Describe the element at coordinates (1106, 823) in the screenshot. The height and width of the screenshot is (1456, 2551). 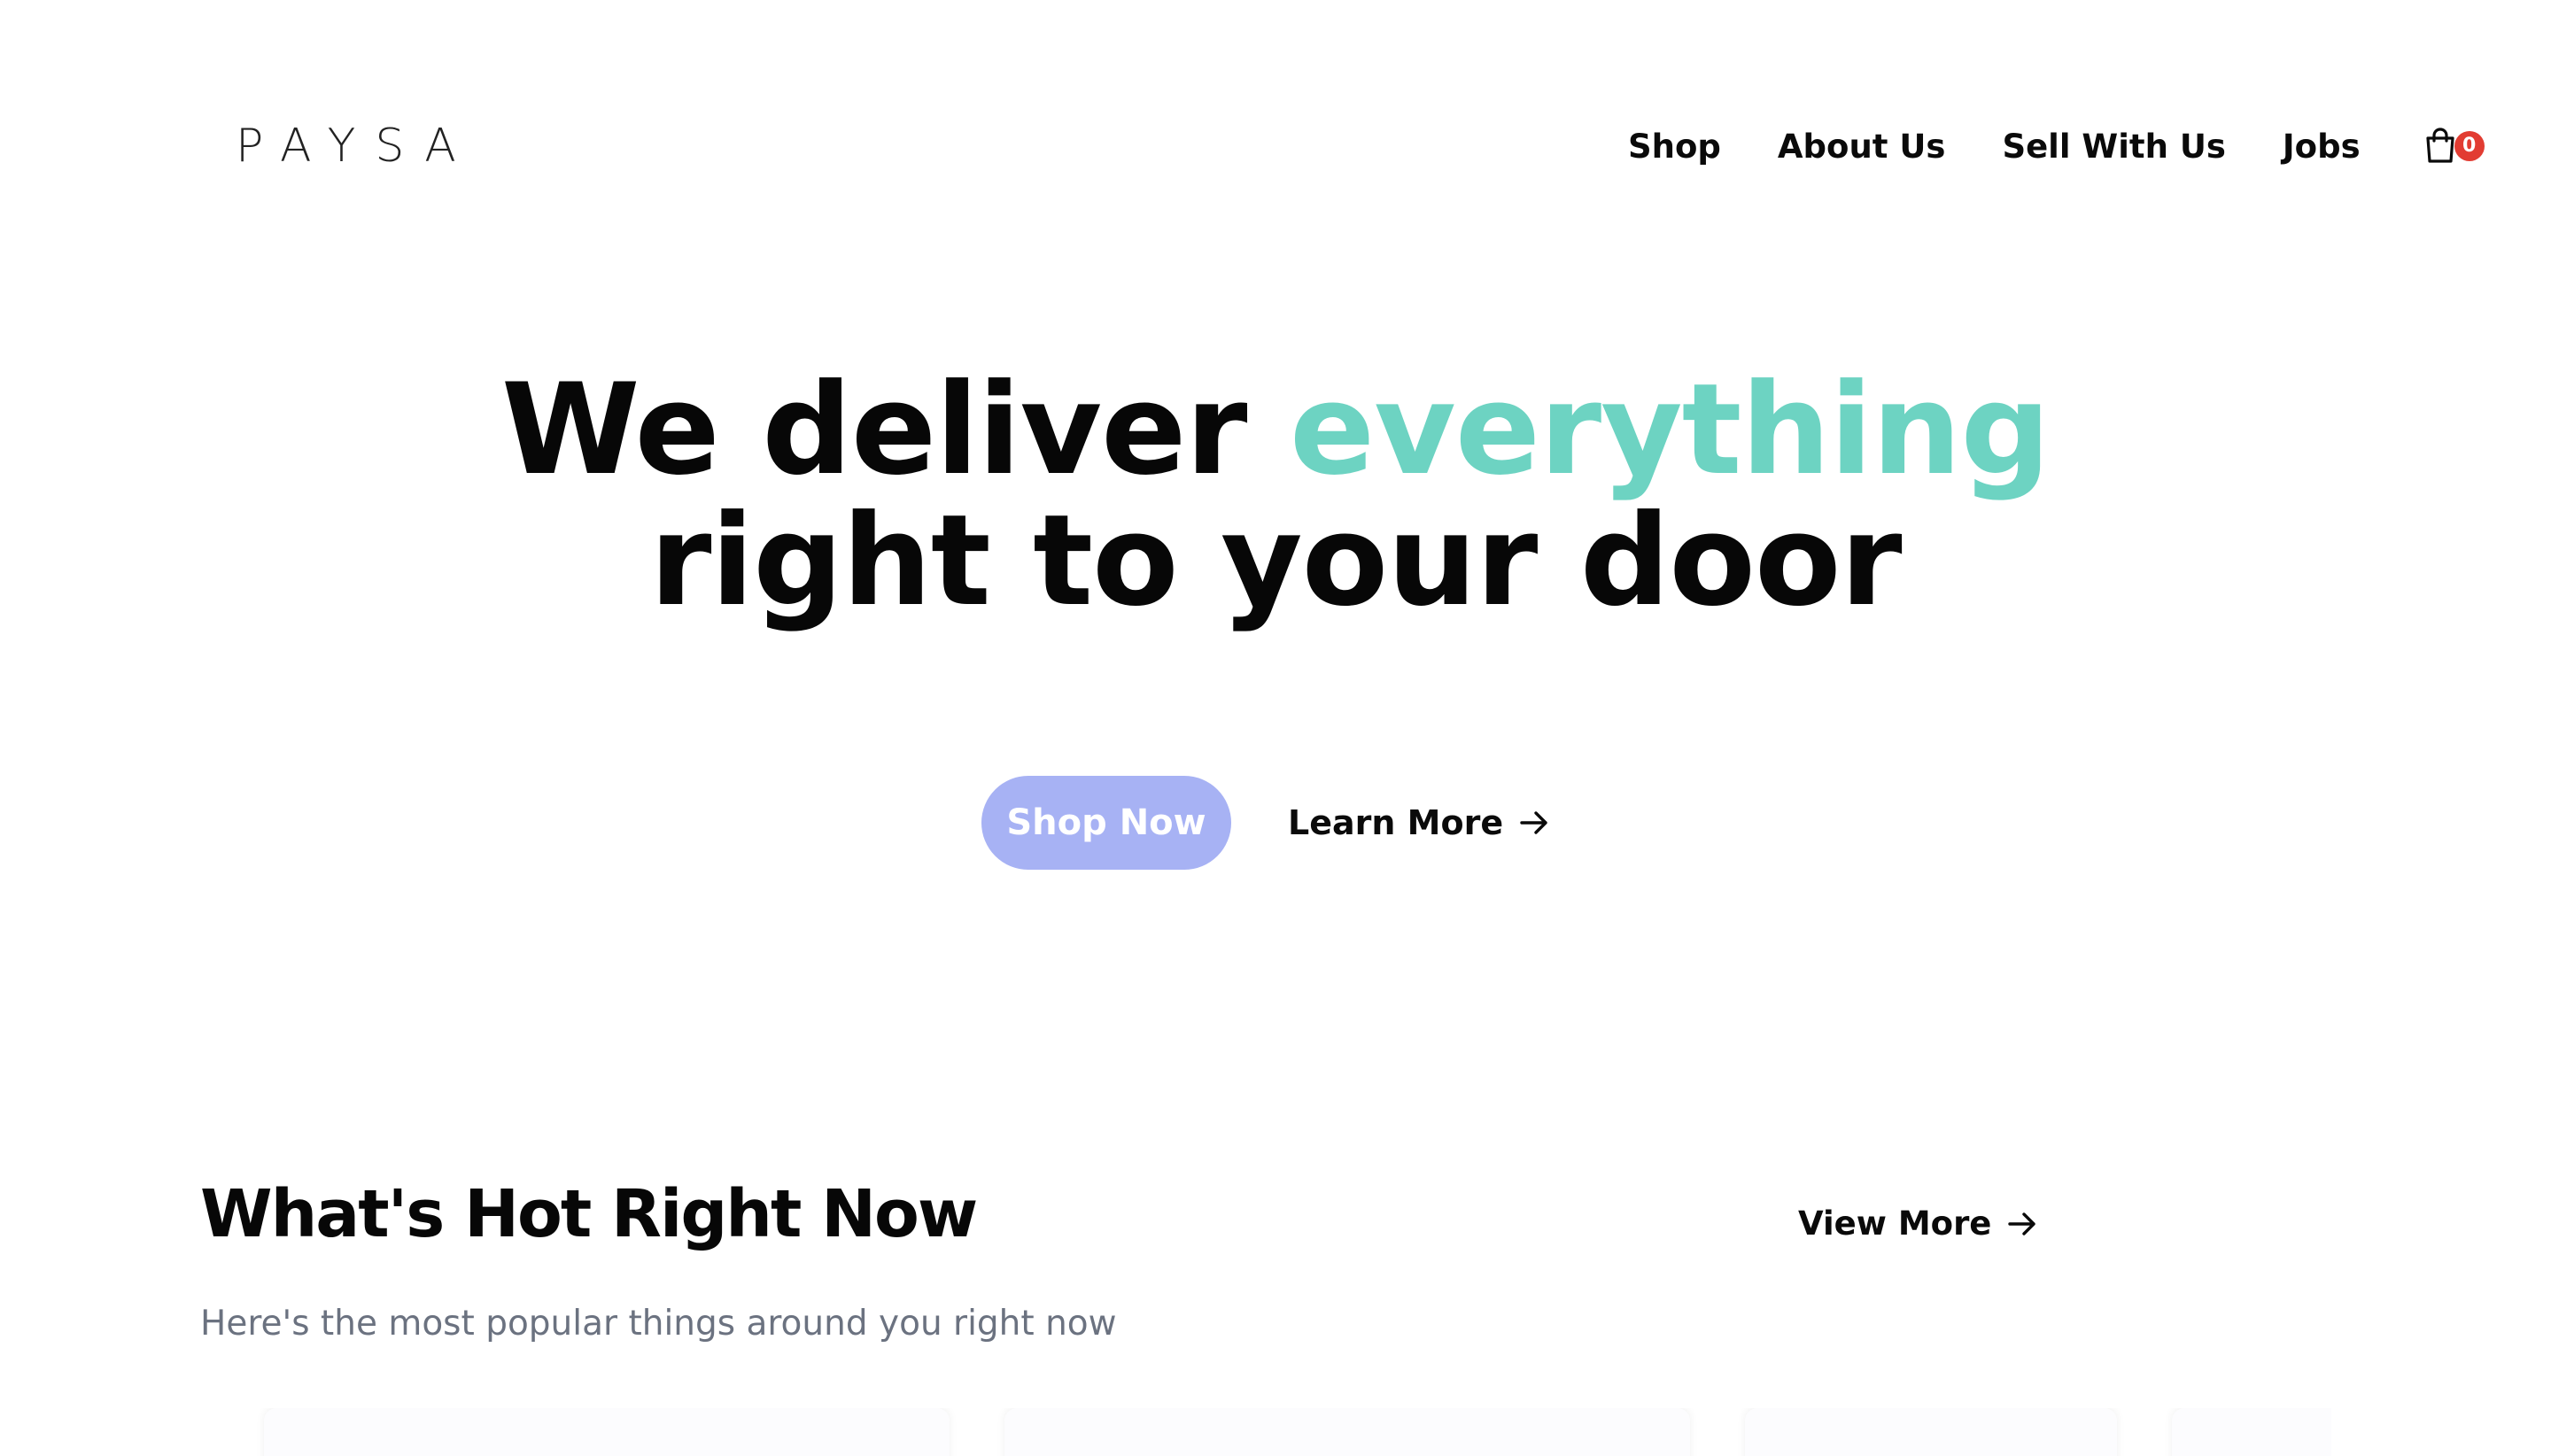
I see `shop-now-button: Shop Now` at that location.